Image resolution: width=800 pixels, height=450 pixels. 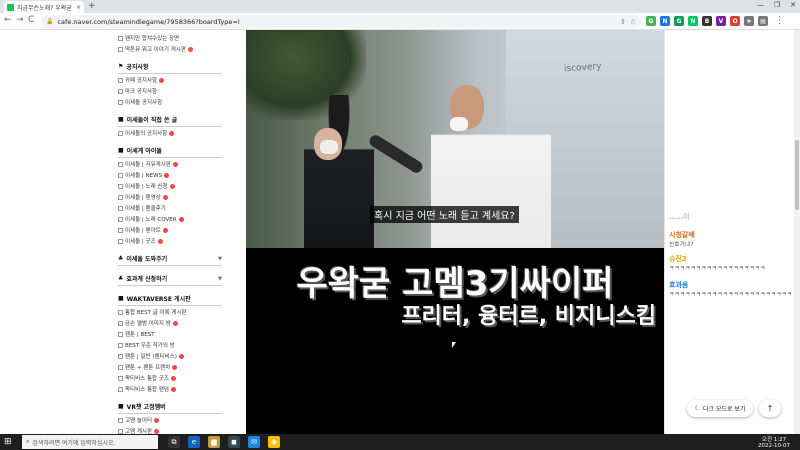 I want to click on board-label: 이세돌 | 팬영상, so click(x=143, y=198).